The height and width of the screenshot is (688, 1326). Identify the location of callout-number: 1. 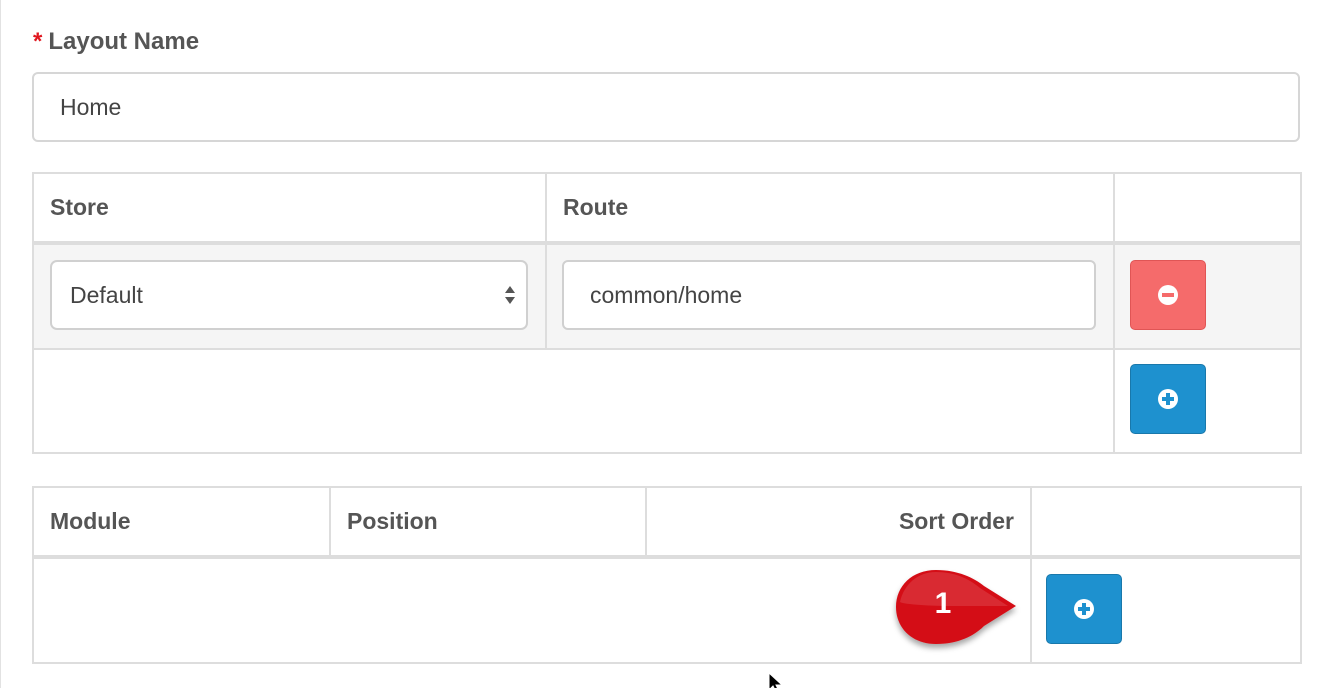
(943, 603).